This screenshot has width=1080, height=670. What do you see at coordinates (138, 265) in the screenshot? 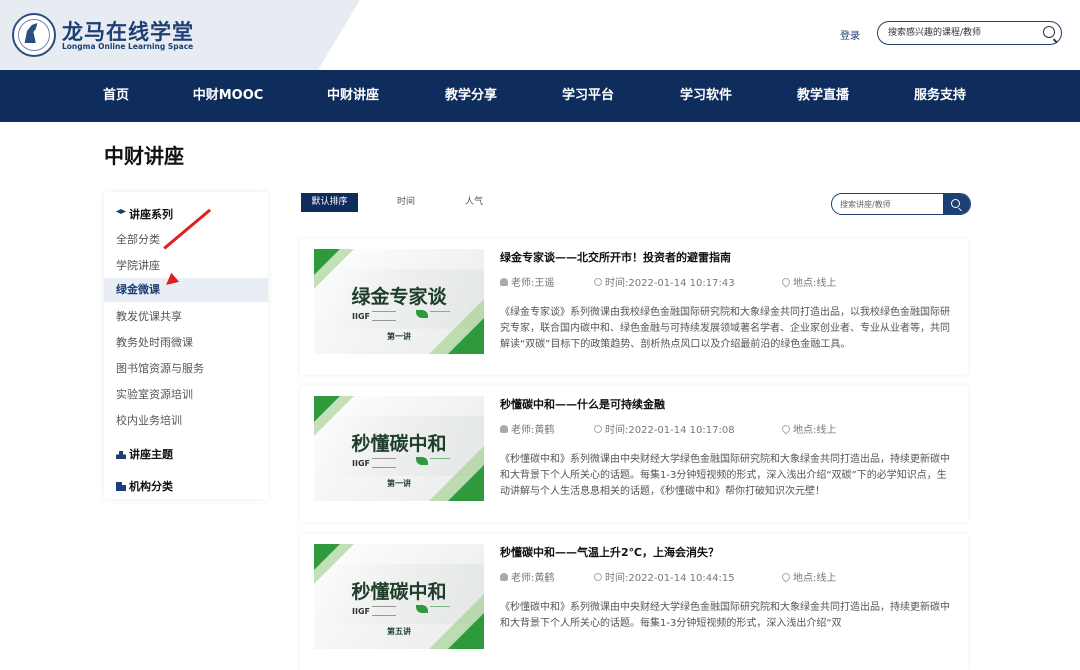
I see `sidebar-item-label: 学院讲座` at bounding box center [138, 265].